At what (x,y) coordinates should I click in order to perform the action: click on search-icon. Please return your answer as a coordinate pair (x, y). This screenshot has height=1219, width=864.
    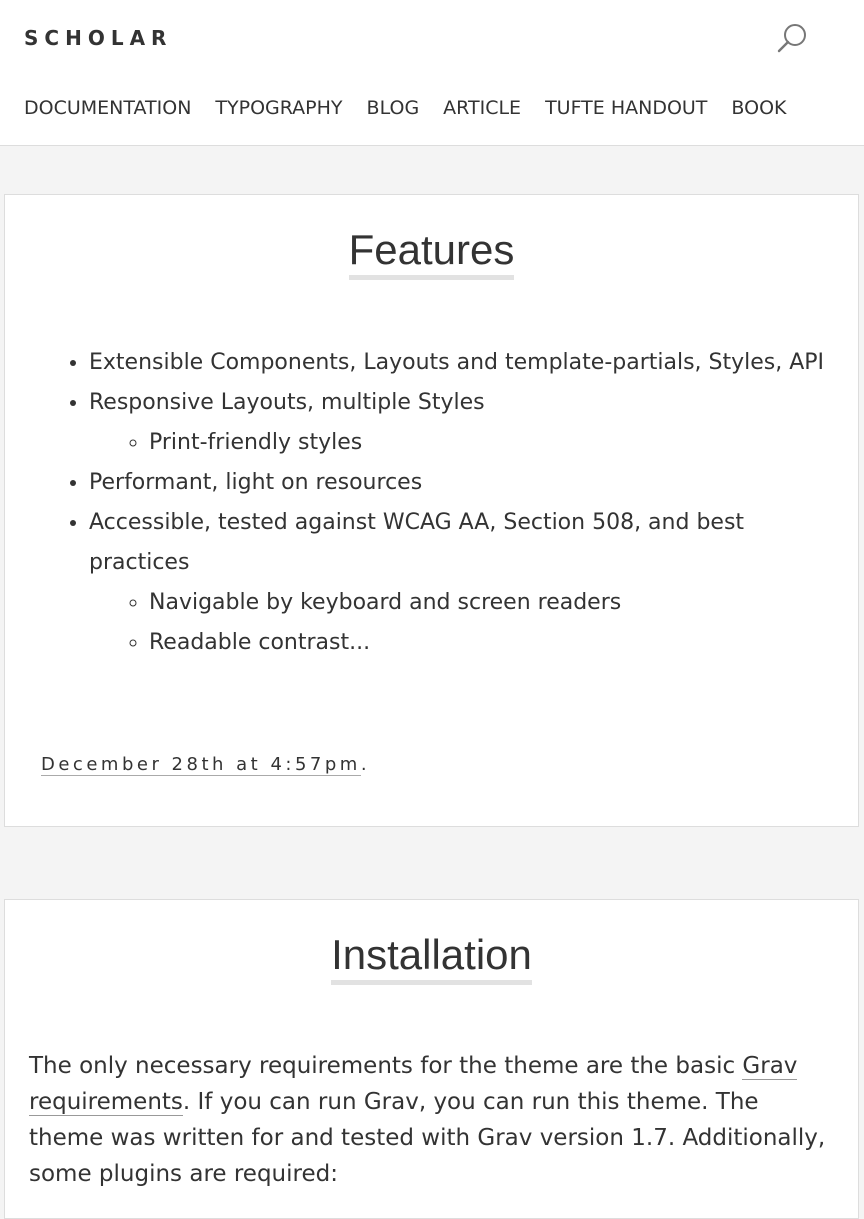
    Looking at the image, I should click on (791, 38).